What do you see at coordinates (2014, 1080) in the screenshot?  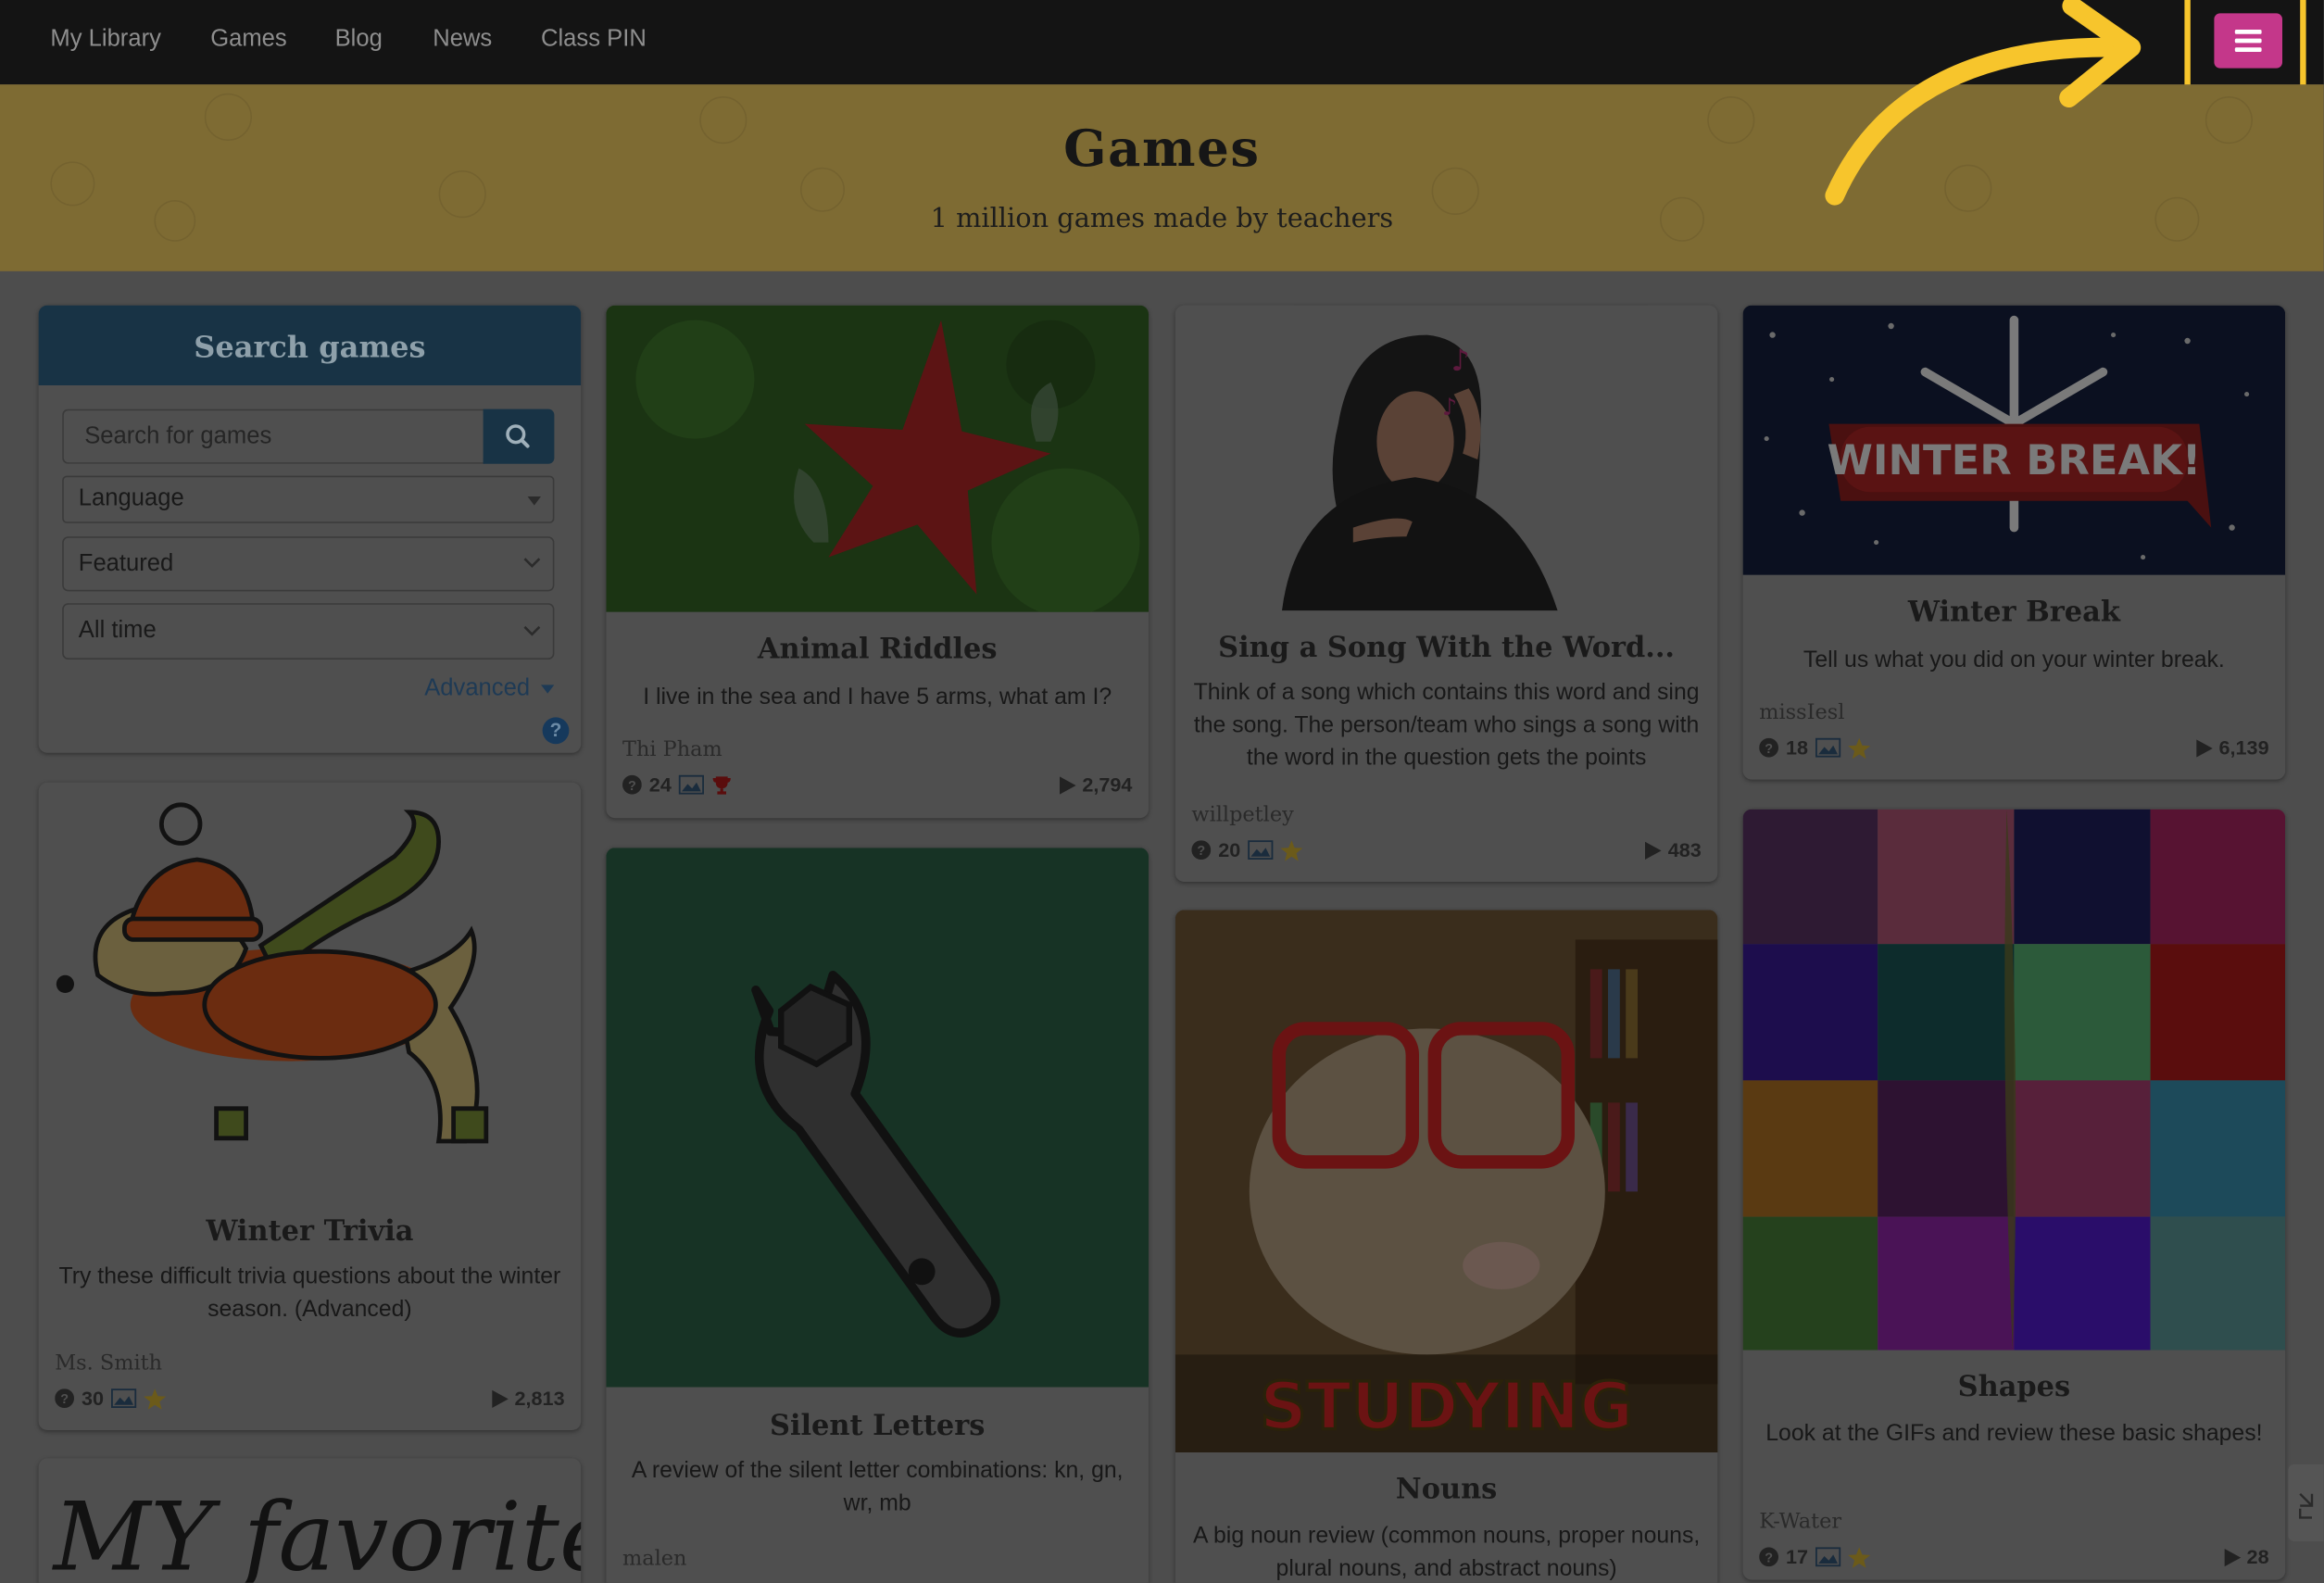 I see `color-grid-image` at bounding box center [2014, 1080].